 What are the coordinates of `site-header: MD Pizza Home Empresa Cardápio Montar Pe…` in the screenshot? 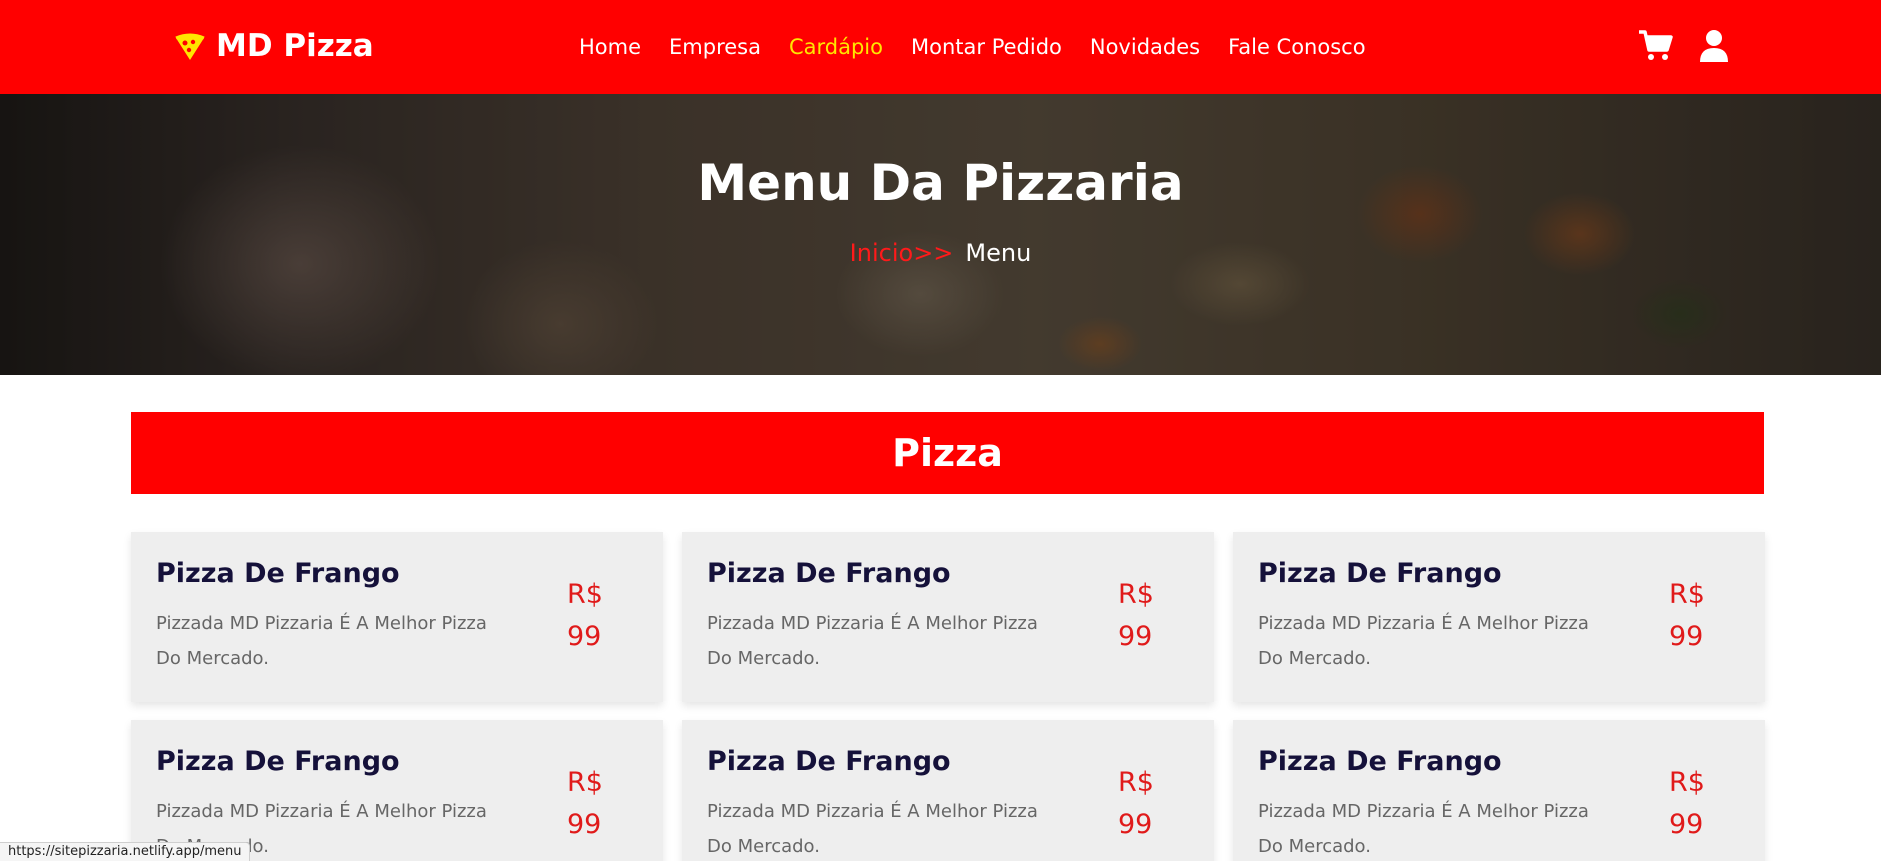 It's located at (940, 47).